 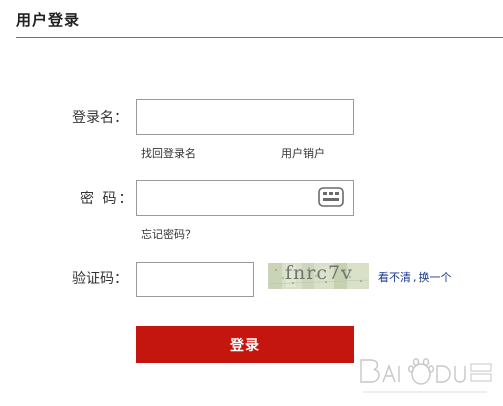 What do you see at coordinates (319, 273) in the screenshot?
I see `captcha-text: fnrc7v` at bounding box center [319, 273].